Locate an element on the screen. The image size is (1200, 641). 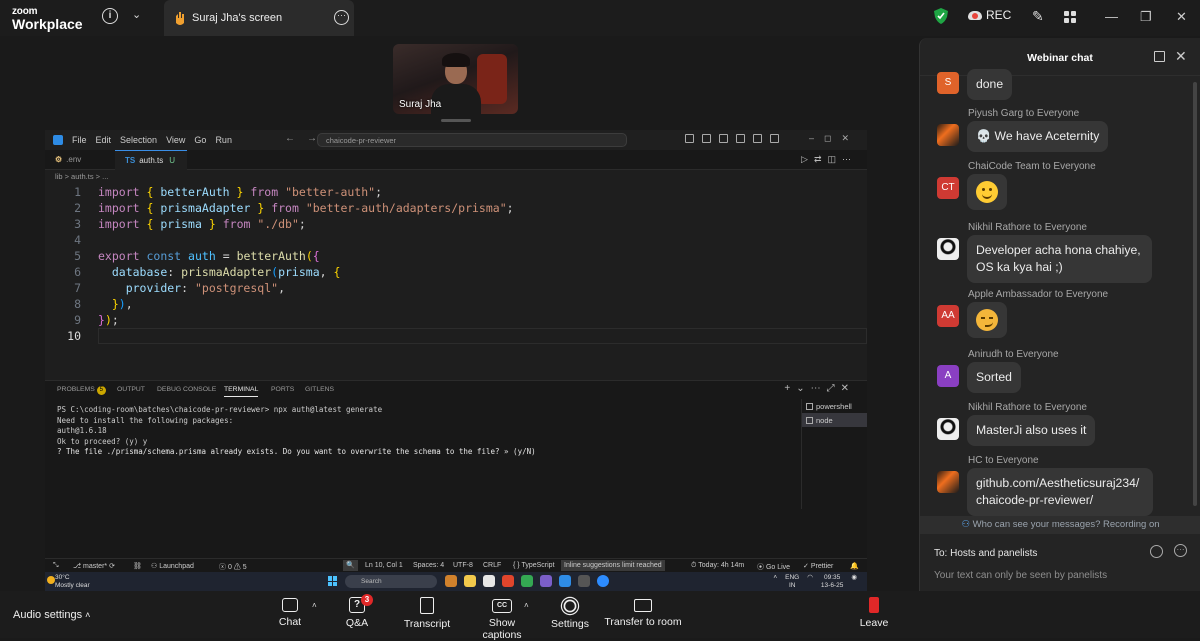
transcript-button: Transcript is located at coordinates (427, 612).